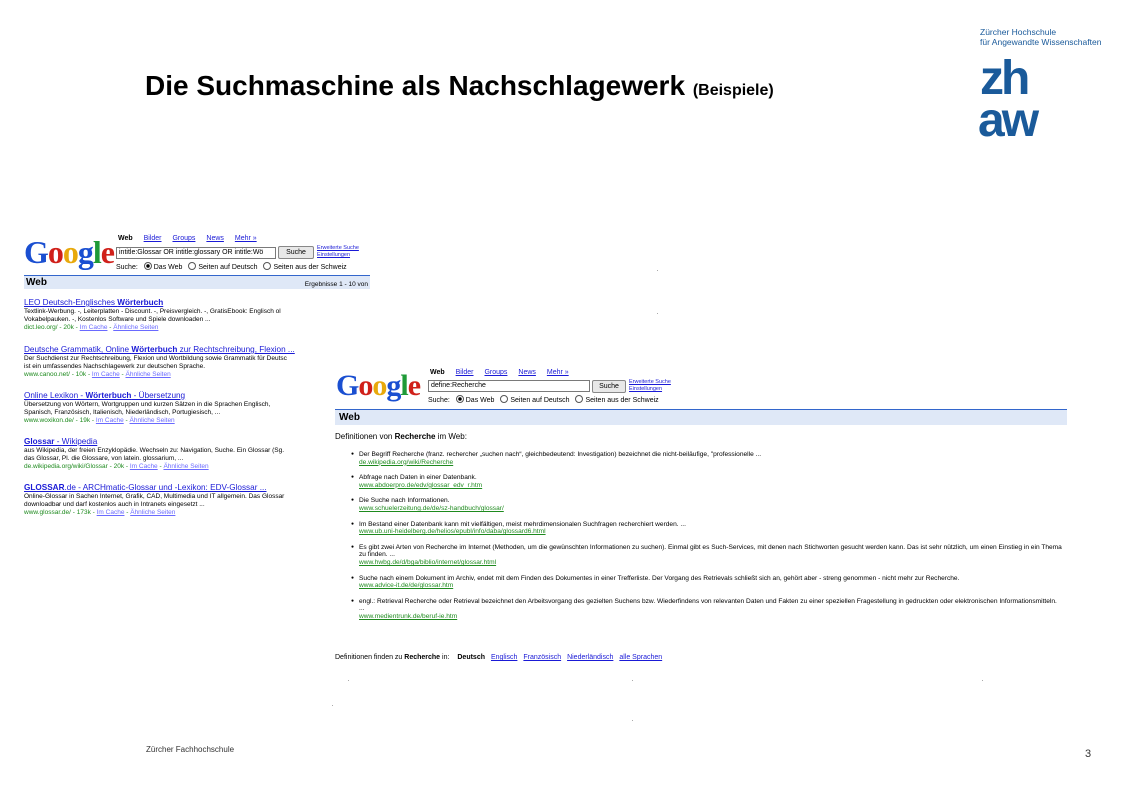 This screenshot has height=793, width=1122. I want to click on definition-text: Abfrage nach Daten in einer Datenbank., so click(418, 478).